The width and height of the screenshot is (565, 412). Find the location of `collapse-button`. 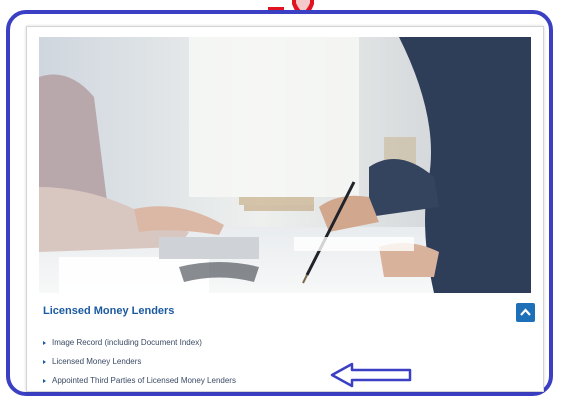

collapse-button is located at coordinates (525, 312).